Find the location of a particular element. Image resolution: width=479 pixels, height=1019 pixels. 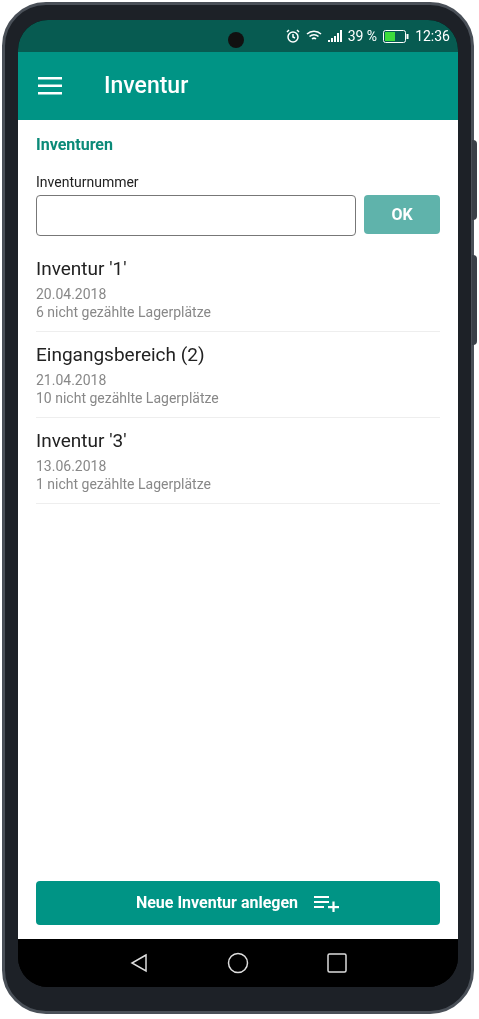

number-input-field is located at coordinates (196, 215).